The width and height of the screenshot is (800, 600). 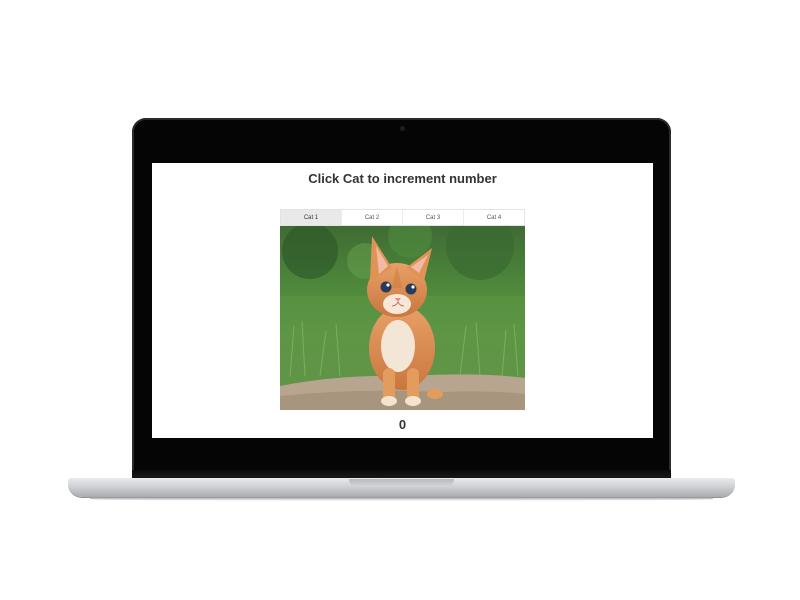 I want to click on kitten-illustration, so click(x=402, y=318).